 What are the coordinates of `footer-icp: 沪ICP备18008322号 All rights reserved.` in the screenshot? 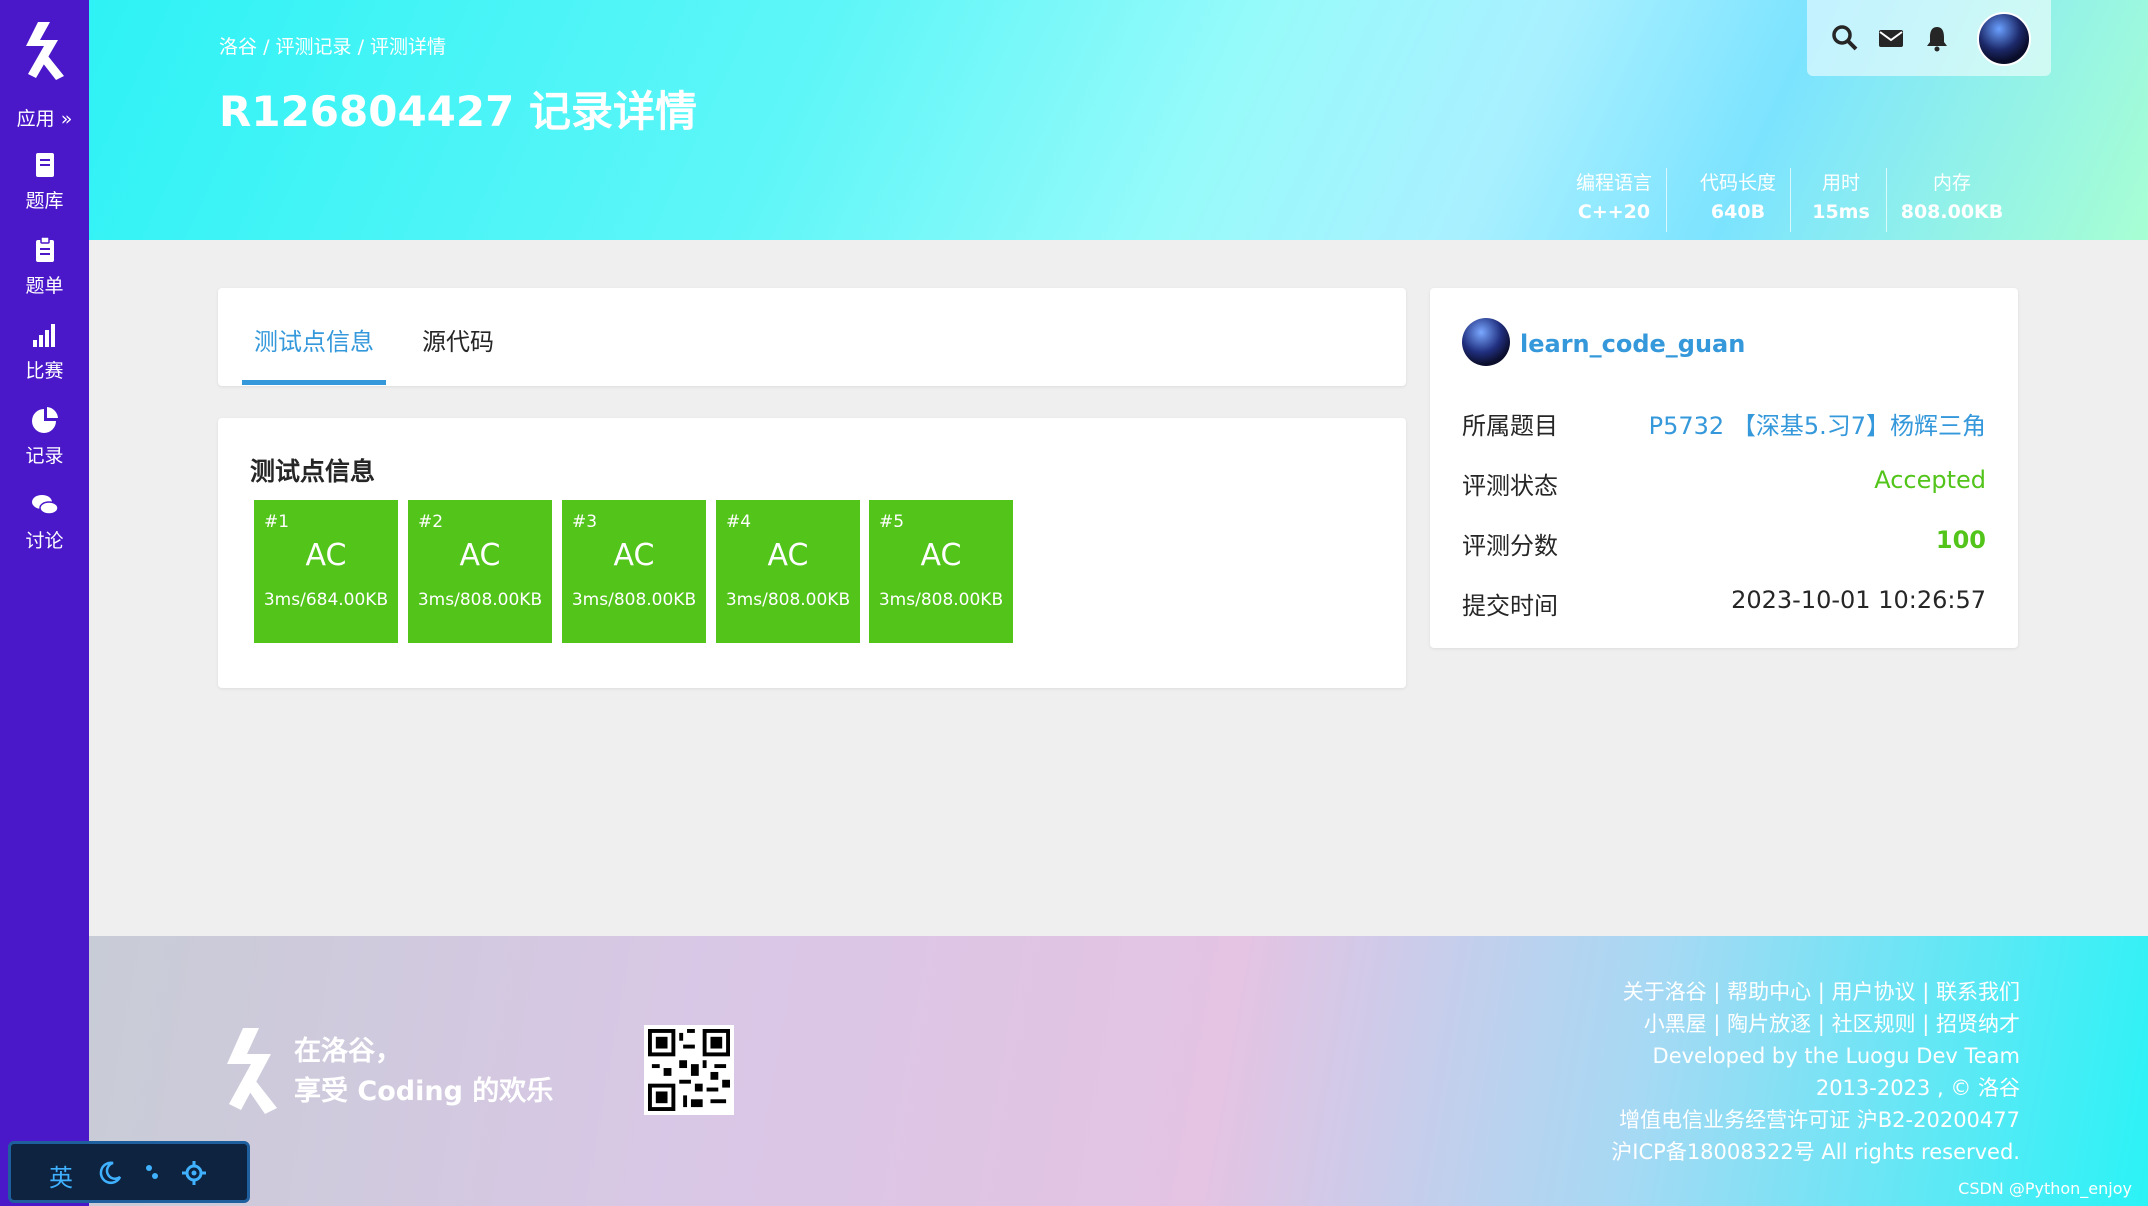 It's located at (1815, 1152).